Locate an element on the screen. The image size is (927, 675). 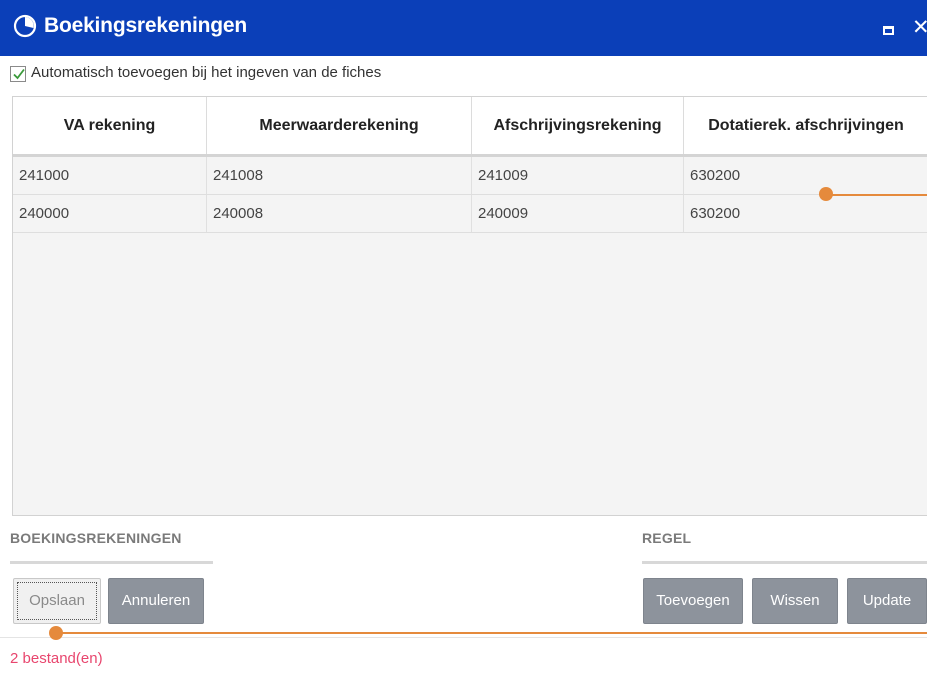
cell-afschrijvingsrekening: 241009 is located at coordinates (578, 175).